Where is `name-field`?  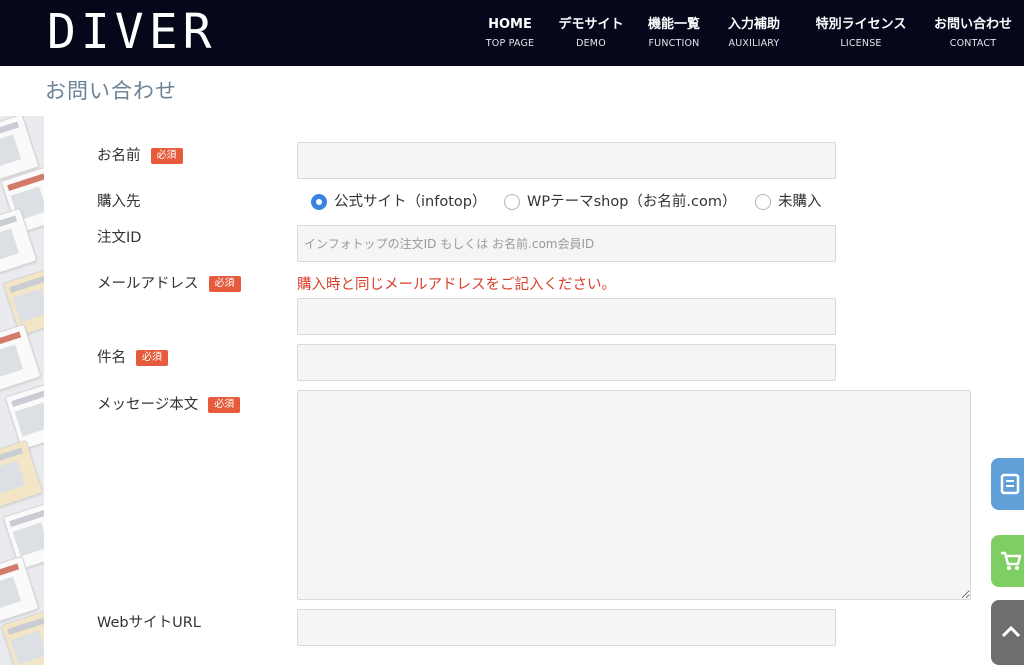 name-field is located at coordinates (566, 160).